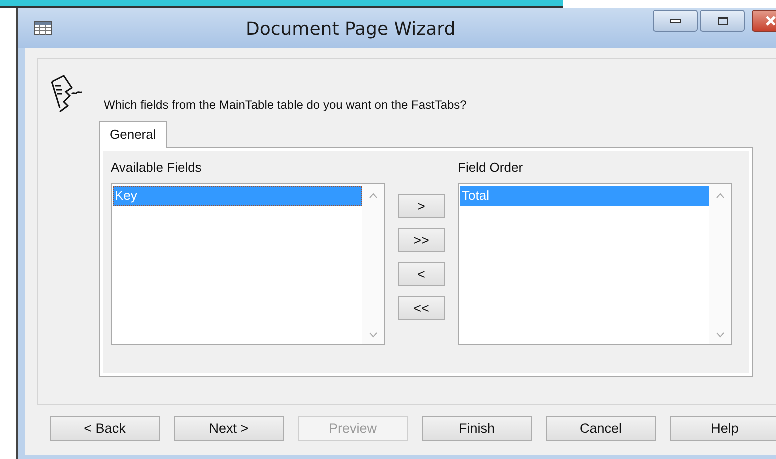 This screenshot has width=776, height=459. Describe the element at coordinates (421, 308) in the screenshot. I see `move-button: <<` at that location.